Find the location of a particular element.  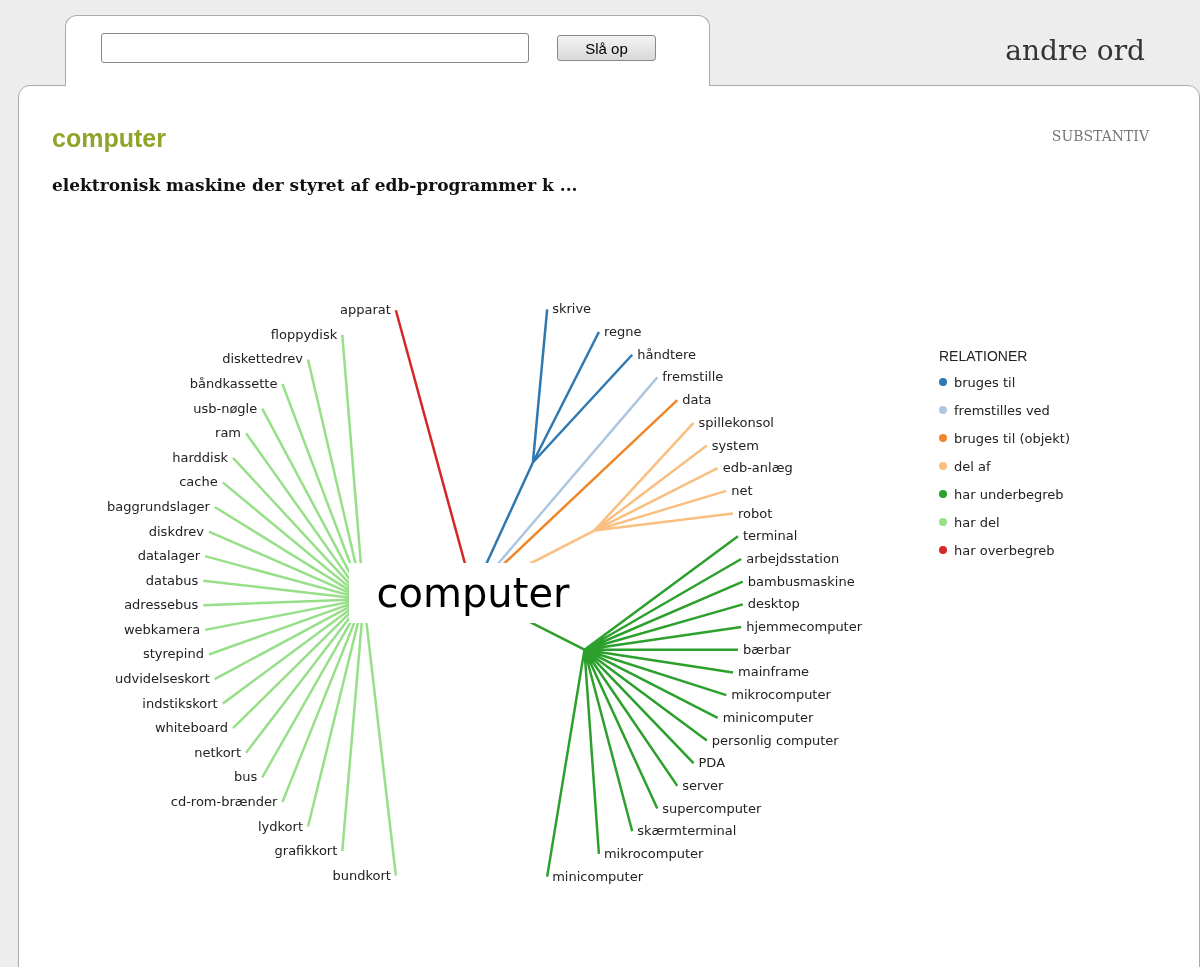

node-label: netkort is located at coordinates (218, 752).